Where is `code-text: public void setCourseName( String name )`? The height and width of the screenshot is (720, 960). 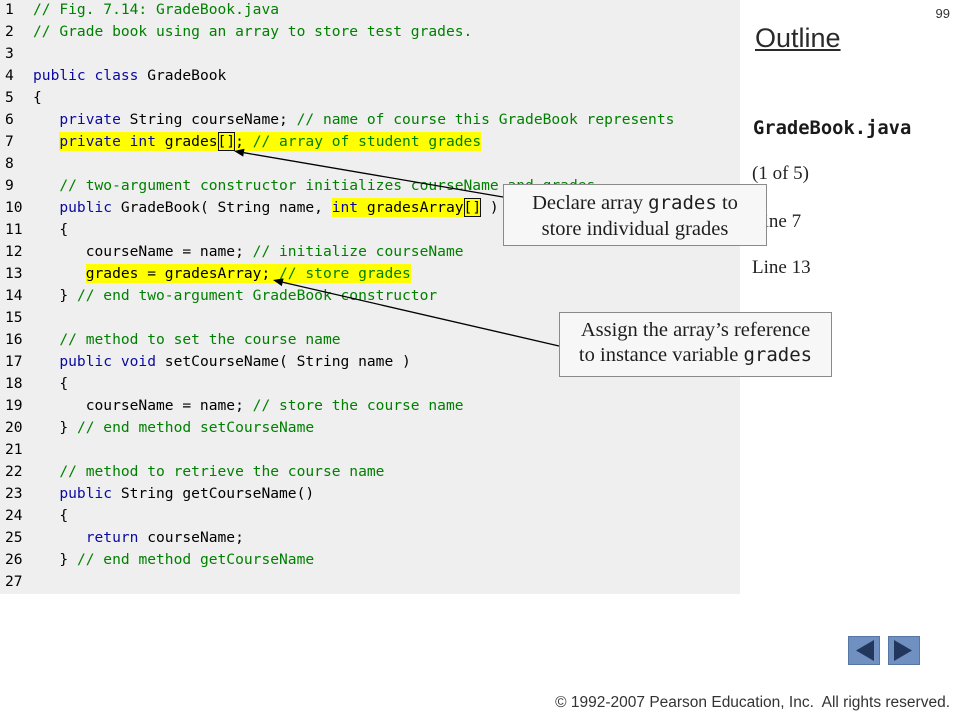
code-text: public void setCourseName( String name ) is located at coordinates (222, 362).